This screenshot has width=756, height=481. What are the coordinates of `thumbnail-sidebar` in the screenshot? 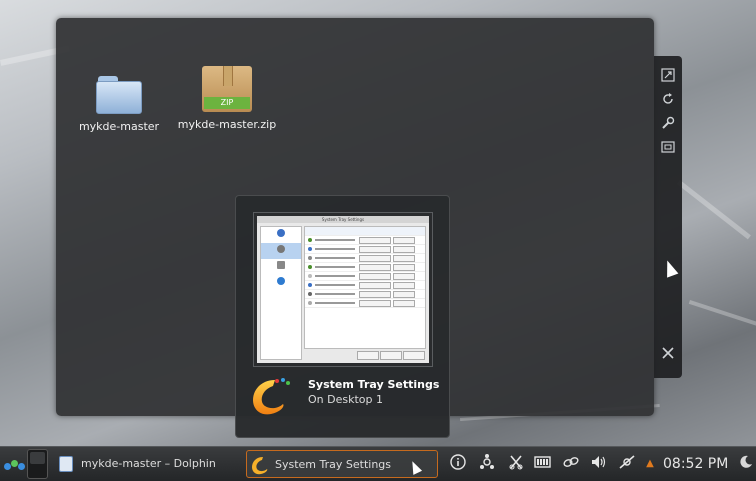 It's located at (281, 293).